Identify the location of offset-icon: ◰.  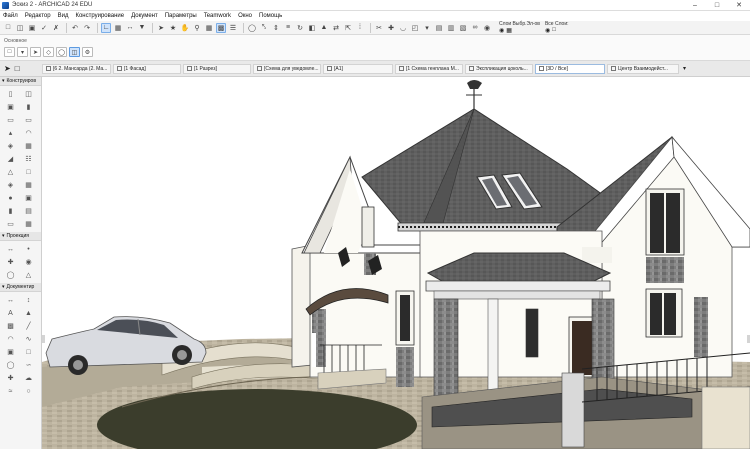
(415, 28).